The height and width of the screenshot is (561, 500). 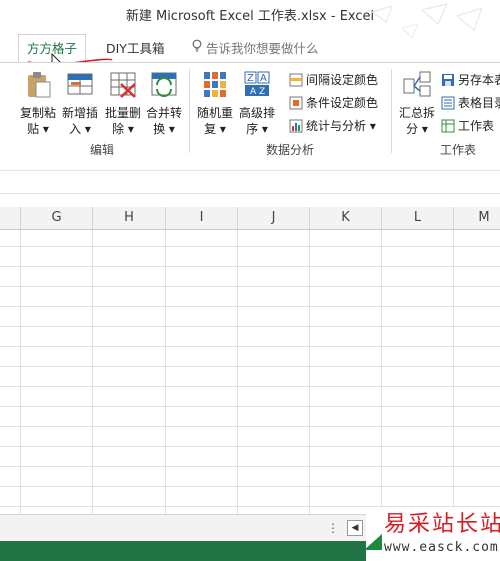 What do you see at coordinates (263, 78) in the screenshot?
I see `svg-text: A` at bounding box center [263, 78].